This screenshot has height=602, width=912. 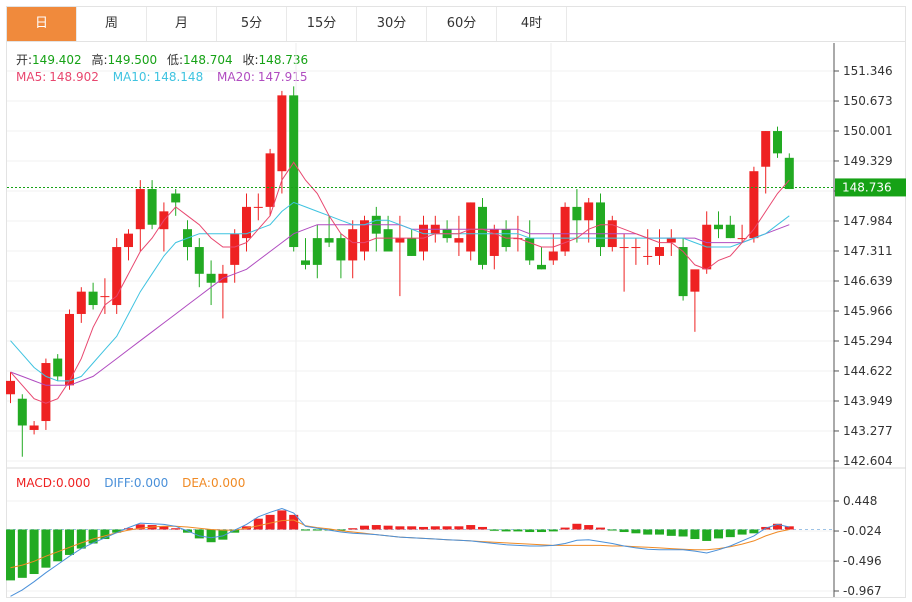 I want to click on diff-line, so click(x=400, y=552).